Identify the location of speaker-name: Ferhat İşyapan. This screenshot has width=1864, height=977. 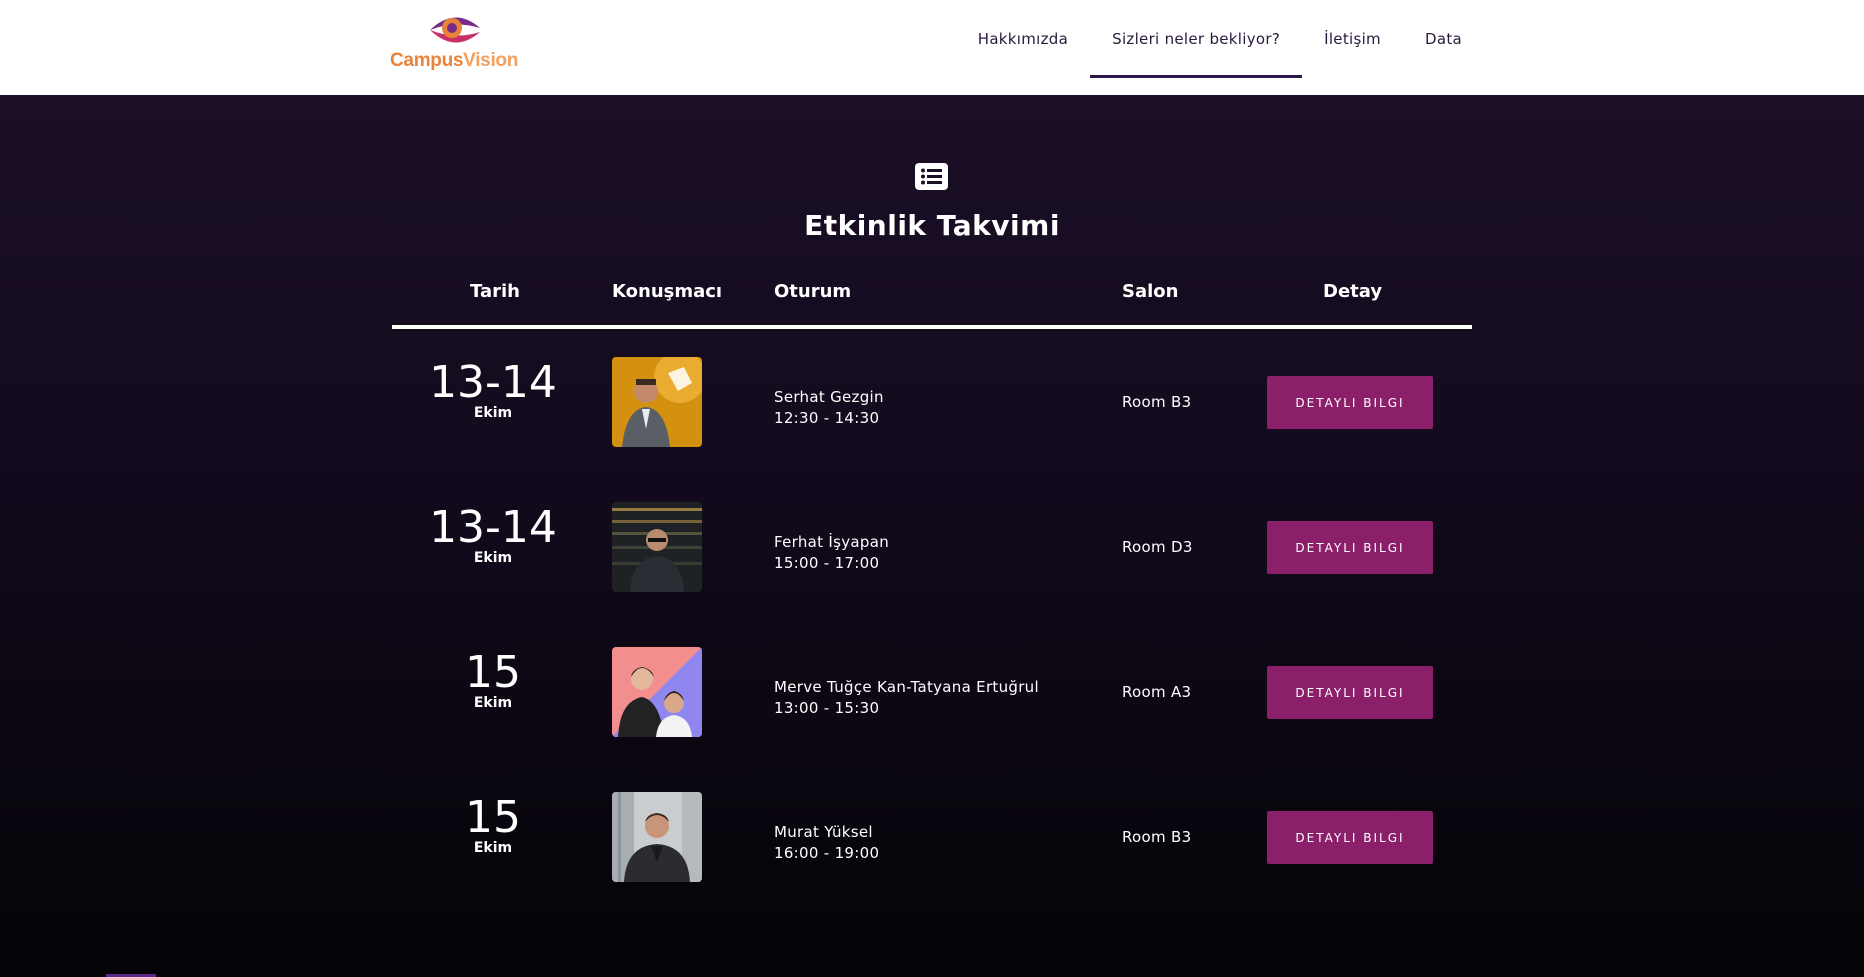
(832, 542).